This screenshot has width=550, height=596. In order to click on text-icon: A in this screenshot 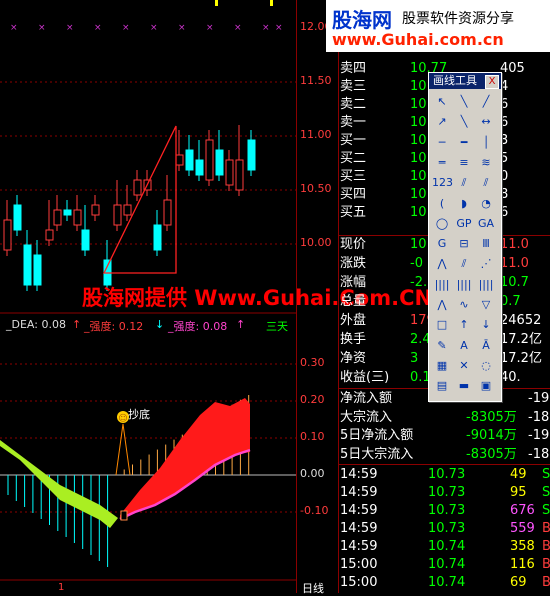, I will do `click(464, 346)`.